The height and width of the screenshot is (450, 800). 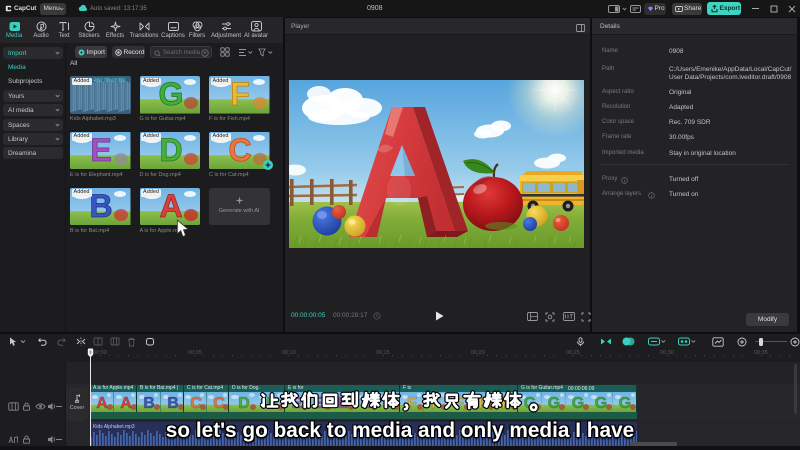 What do you see at coordinates (240, 94) in the screenshot?
I see `svg-text: F` at bounding box center [240, 94].